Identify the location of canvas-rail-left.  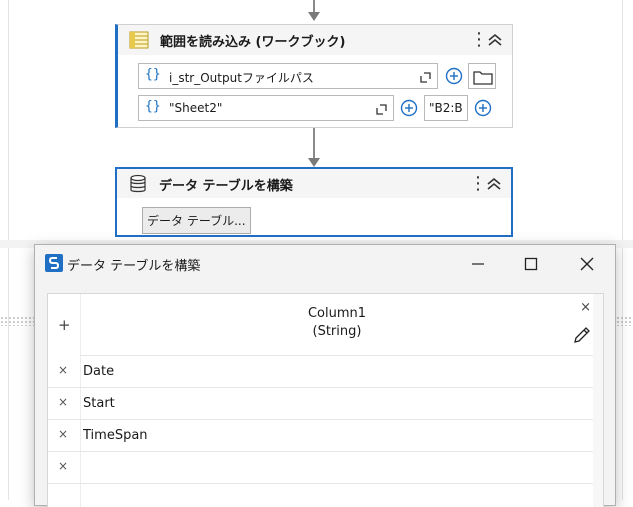
(8, 250).